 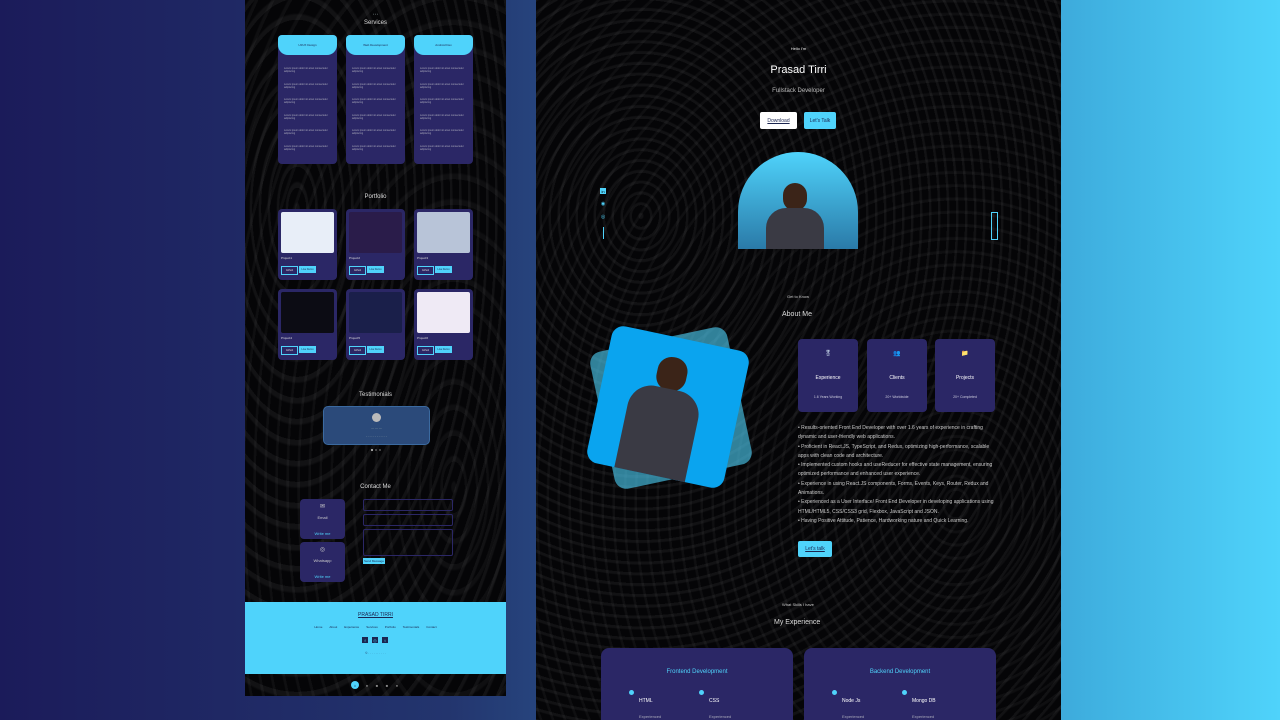 What do you see at coordinates (828, 375) in the screenshot?
I see `about-stat-card: 🎖 Experience 1.6 Years Working` at bounding box center [828, 375].